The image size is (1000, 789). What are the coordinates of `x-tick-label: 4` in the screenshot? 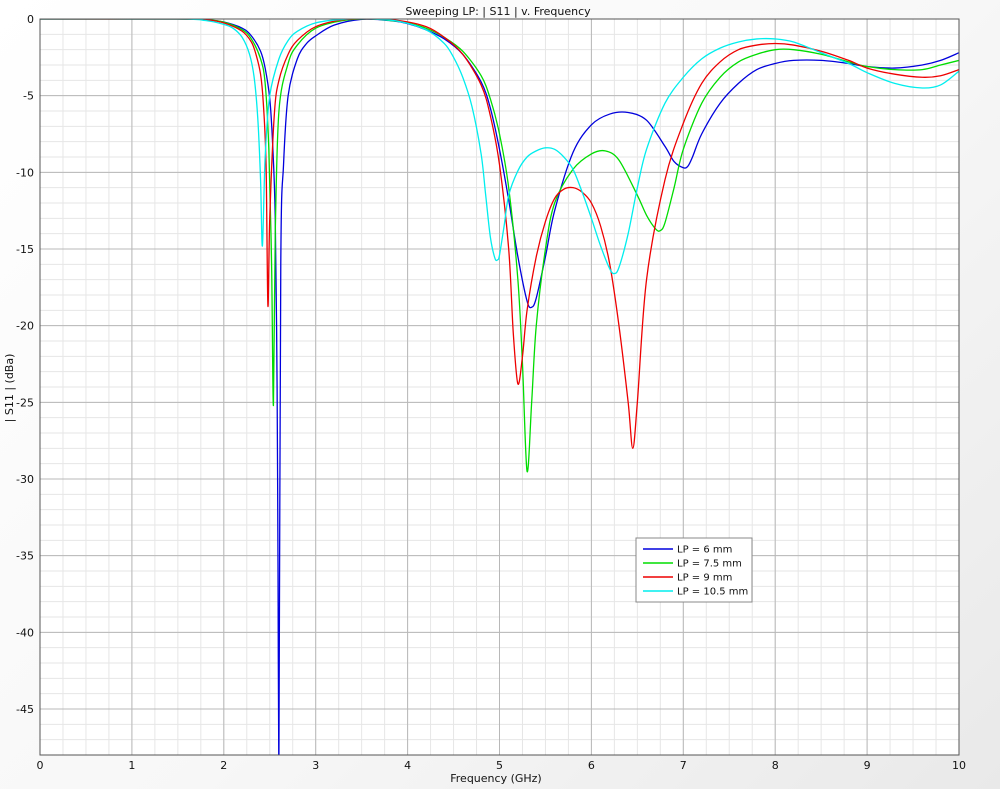 It's located at (407, 765).